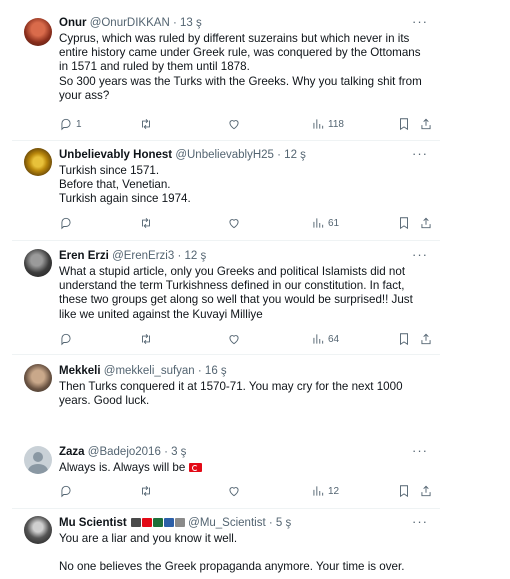 Image resolution: width=510 pixels, height=579 pixels. What do you see at coordinates (149, 371) in the screenshot?
I see `handle: @mekkeli_sufyan` at bounding box center [149, 371].